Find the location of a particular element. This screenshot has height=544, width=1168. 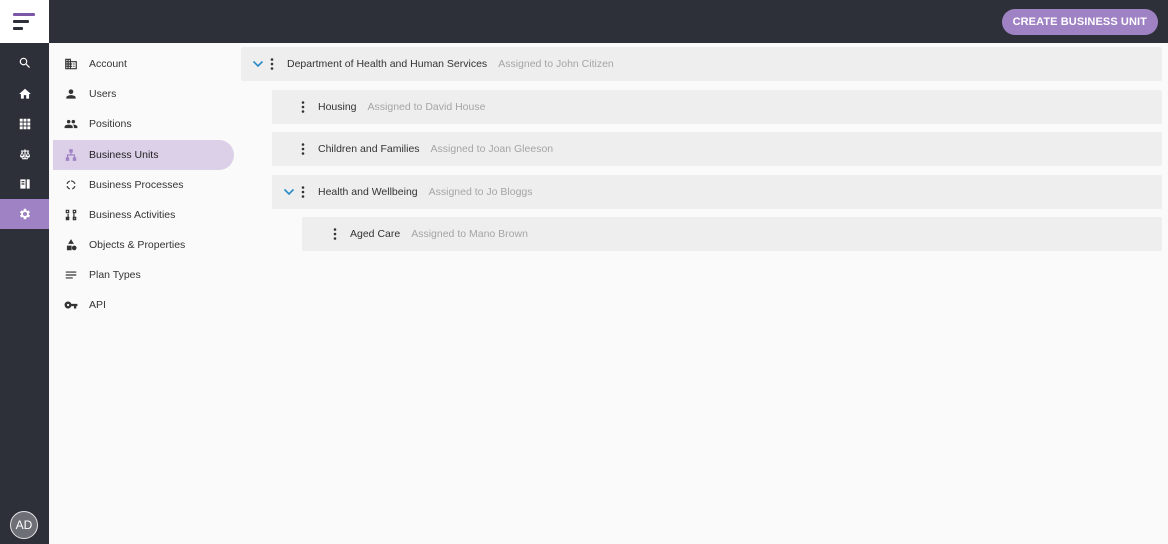

nav-item-positions: Positions is located at coordinates (143, 124).